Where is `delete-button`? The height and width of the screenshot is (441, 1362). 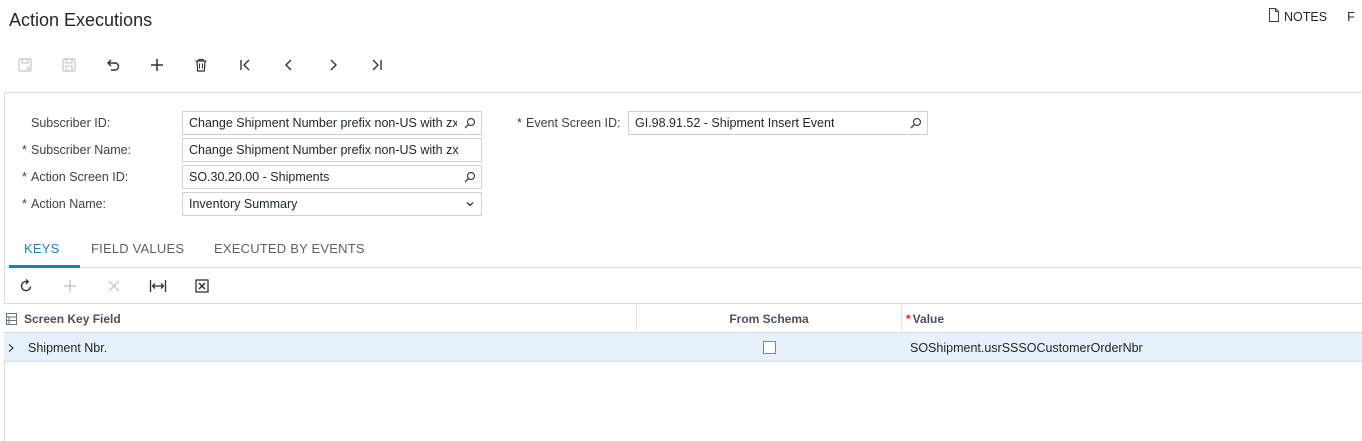 delete-button is located at coordinates (201, 65).